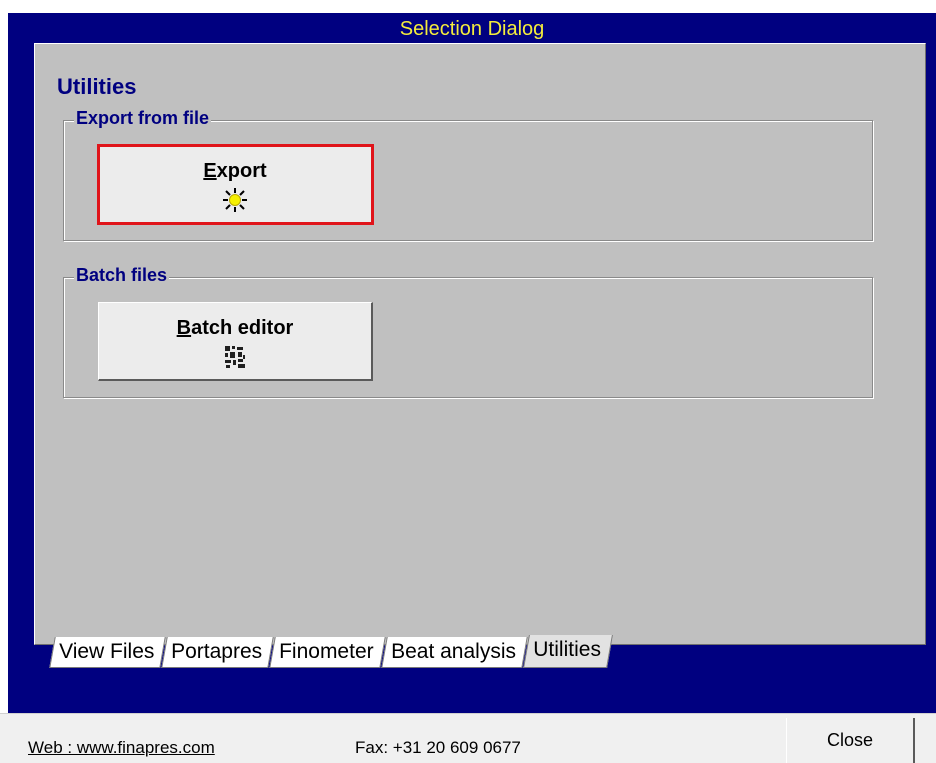 Image resolution: width=936 pixels, height=763 pixels. Describe the element at coordinates (235, 171) in the screenshot. I see `export-button-label: Export` at that location.